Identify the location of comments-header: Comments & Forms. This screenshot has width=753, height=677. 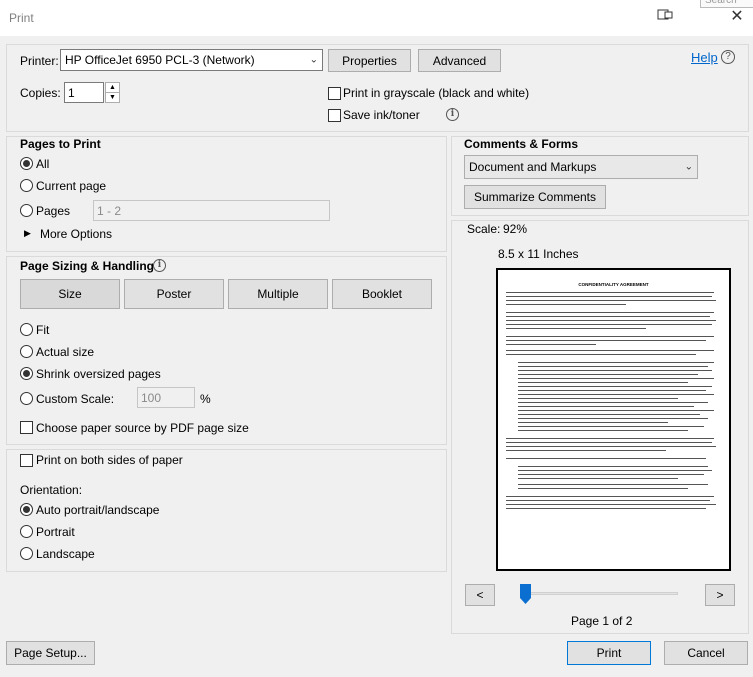
(521, 144).